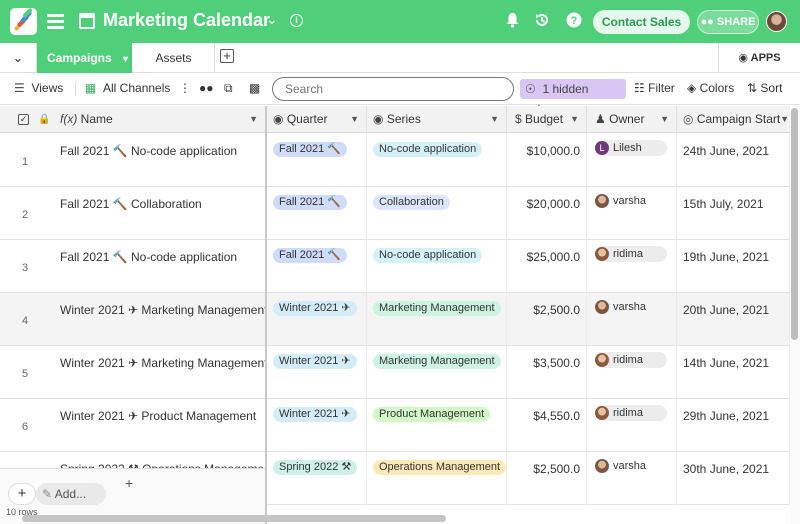 The width and height of the screenshot is (800, 524). What do you see at coordinates (296, 20) in the screenshot?
I see `info-icon: i` at bounding box center [296, 20].